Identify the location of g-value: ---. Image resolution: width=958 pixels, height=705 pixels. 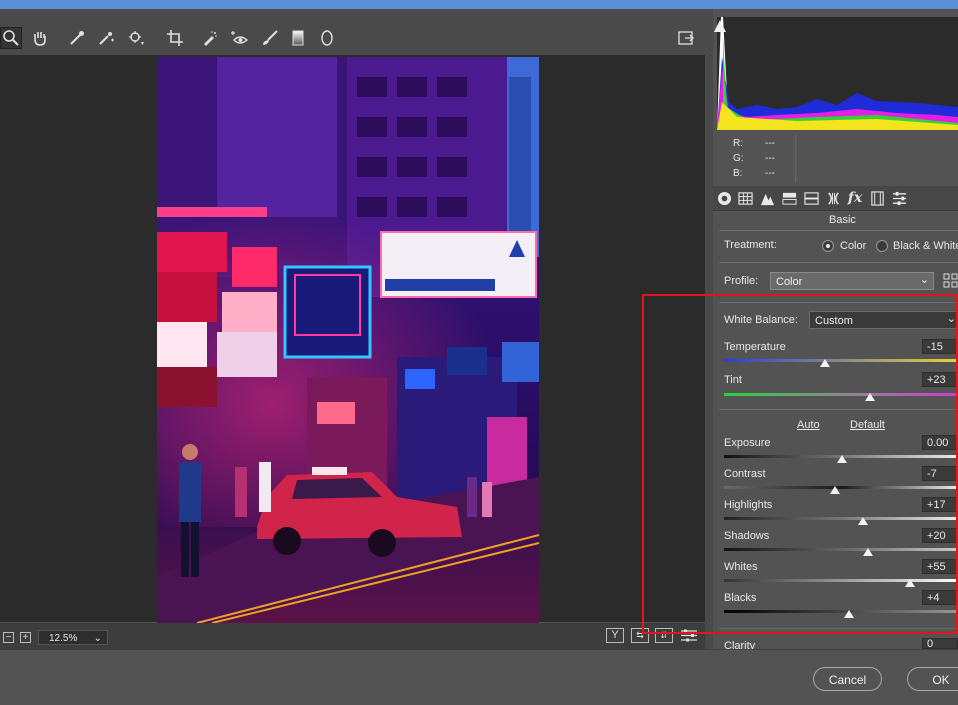
(770, 158).